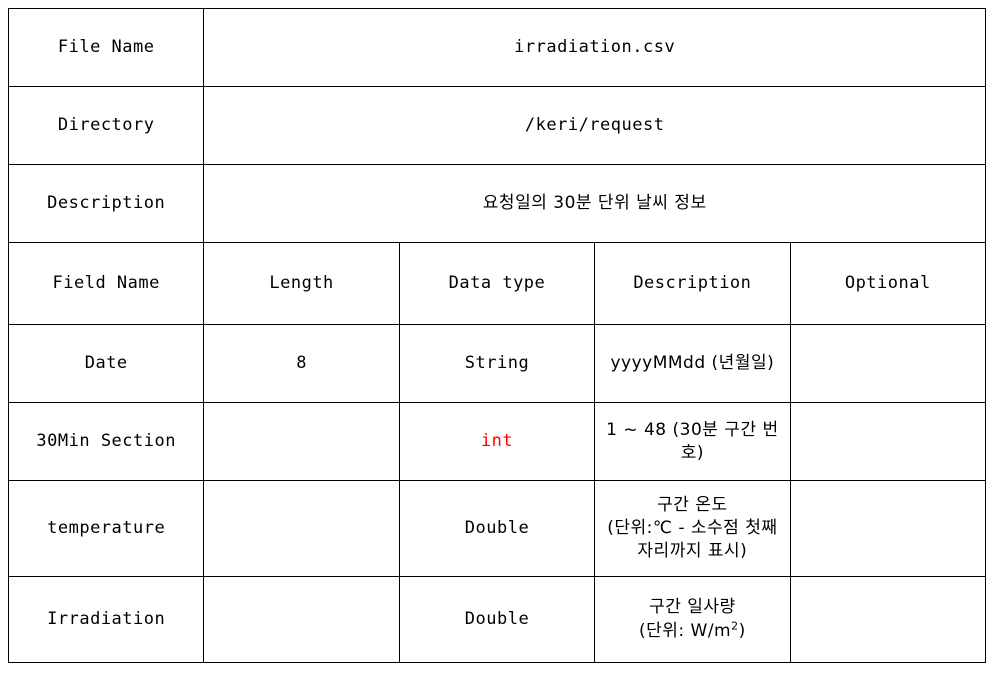 Image resolution: width=994 pixels, height=679 pixels. I want to click on field-name-cell: temperature, so click(106, 528).